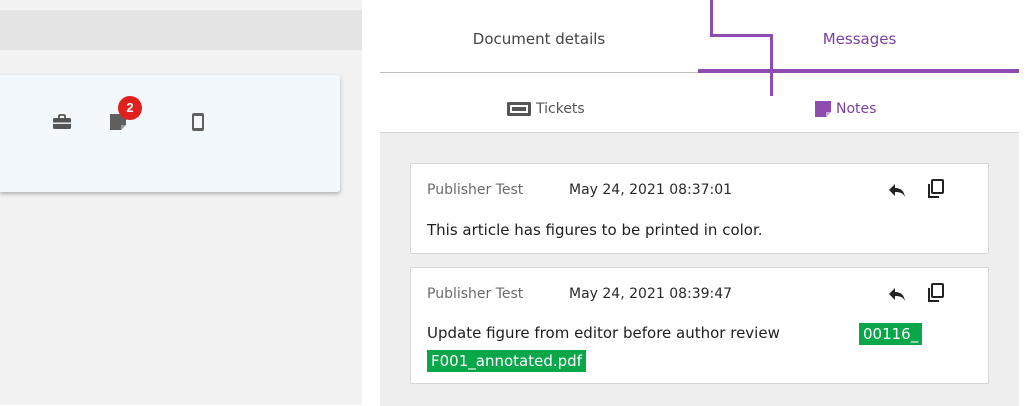 This screenshot has width=1031, height=406. Describe the element at coordinates (181, 30) in the screenshot. I see `left-toolbar` at that location.